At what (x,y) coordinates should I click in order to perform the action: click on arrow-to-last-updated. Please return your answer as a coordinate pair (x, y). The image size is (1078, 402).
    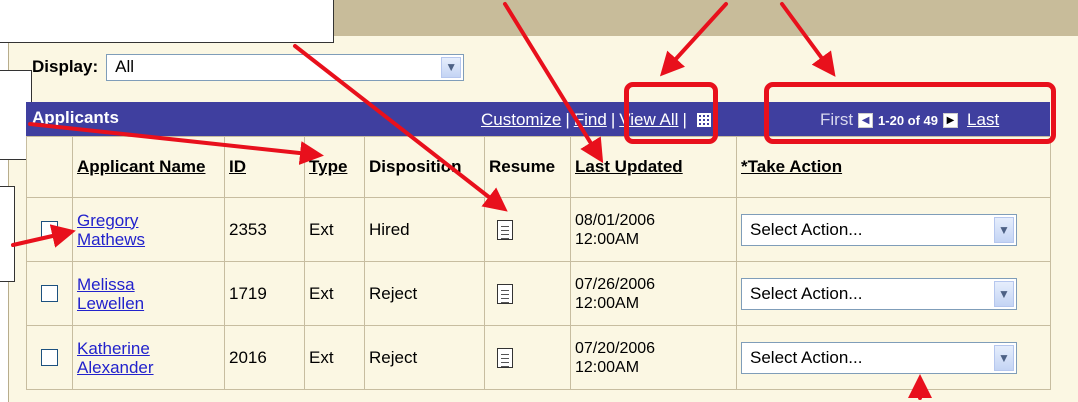
    Looking at the image, I should click on (553, 83).